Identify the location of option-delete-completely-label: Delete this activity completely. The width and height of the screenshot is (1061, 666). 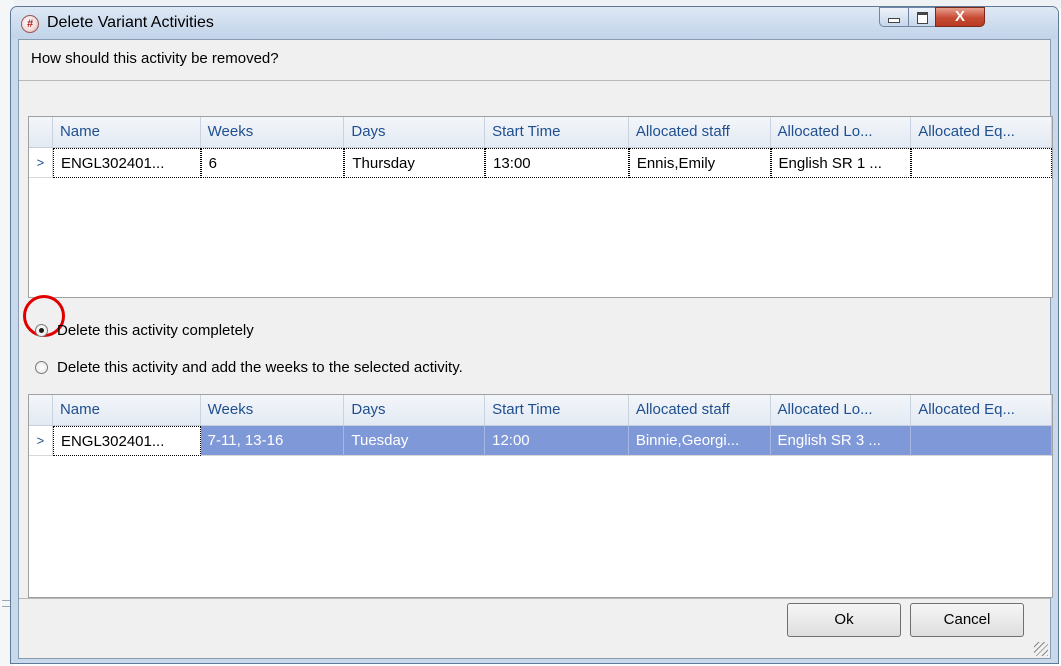
(155, 330).